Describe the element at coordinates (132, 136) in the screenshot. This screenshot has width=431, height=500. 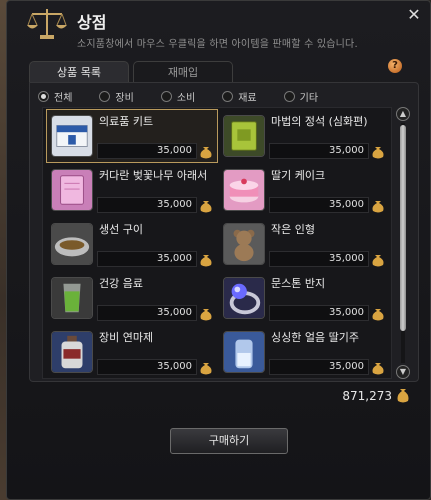
I see `list-item-medical-kit: 의료품 키트 35,000` at that location.